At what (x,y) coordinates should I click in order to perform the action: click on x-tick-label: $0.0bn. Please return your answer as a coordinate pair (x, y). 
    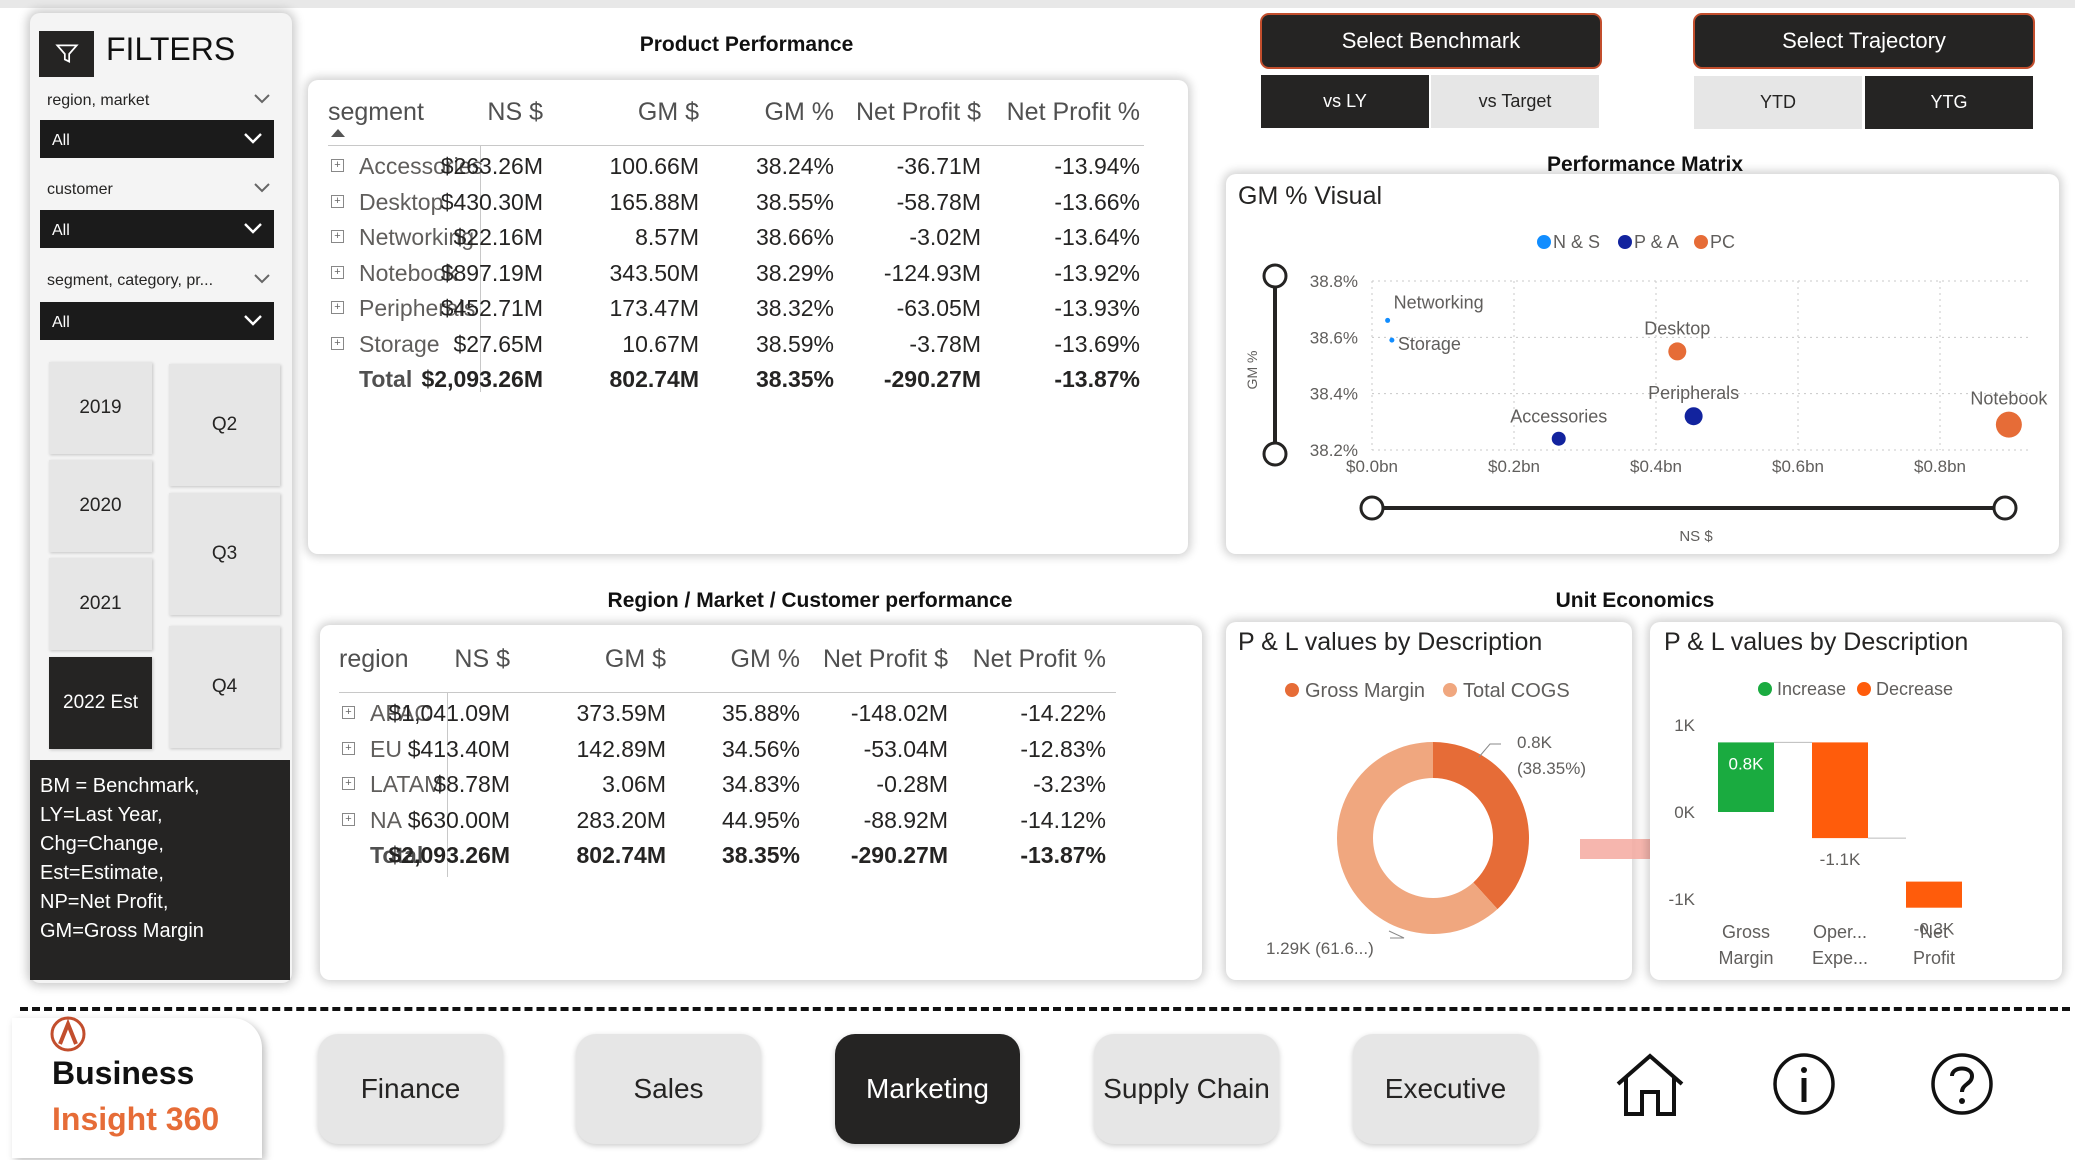
    Looking at the image, I should click on (1372, 466).